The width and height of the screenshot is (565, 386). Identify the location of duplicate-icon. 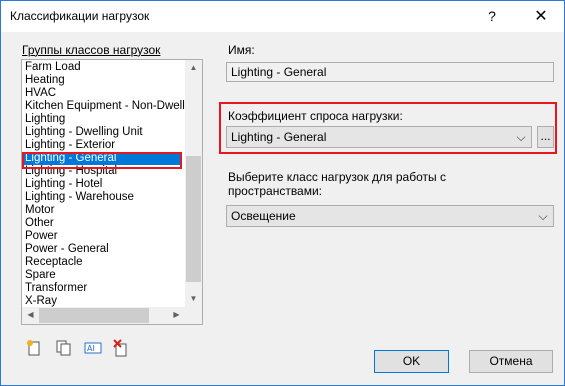
(64, 348).